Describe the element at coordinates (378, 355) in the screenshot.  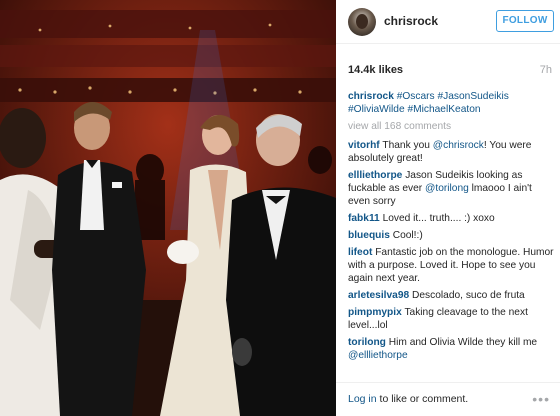
I see `mention-link: @ellliethorpe` at that location.